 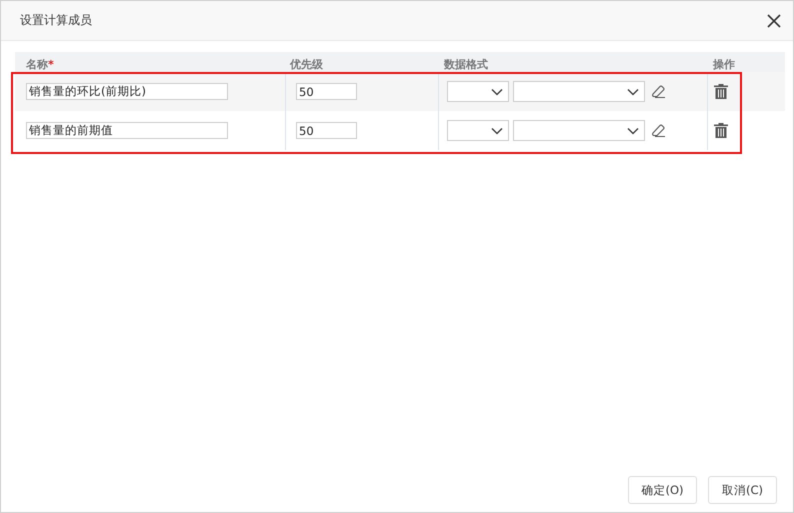 What do you see at coordinates (466, 64) in the screenshot?
I see `column-header: 数据格式` at bounding box center [466, 64].